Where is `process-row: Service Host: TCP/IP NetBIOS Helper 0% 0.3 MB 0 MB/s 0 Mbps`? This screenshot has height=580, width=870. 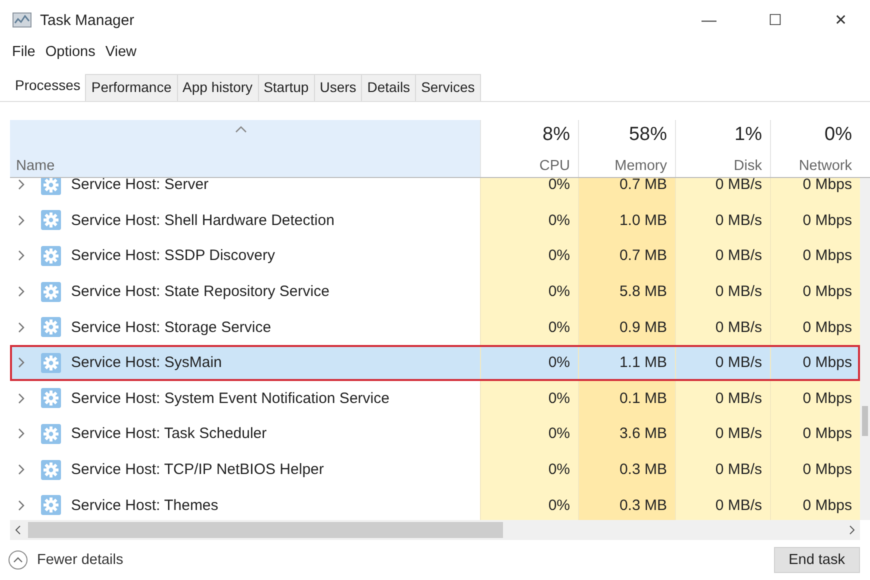 process-row: Service Host: TCP/IP NetBIOS Helper 0% 0.3 MB 0 MB/s 0 Mbps is located at coordinates (435, 470).